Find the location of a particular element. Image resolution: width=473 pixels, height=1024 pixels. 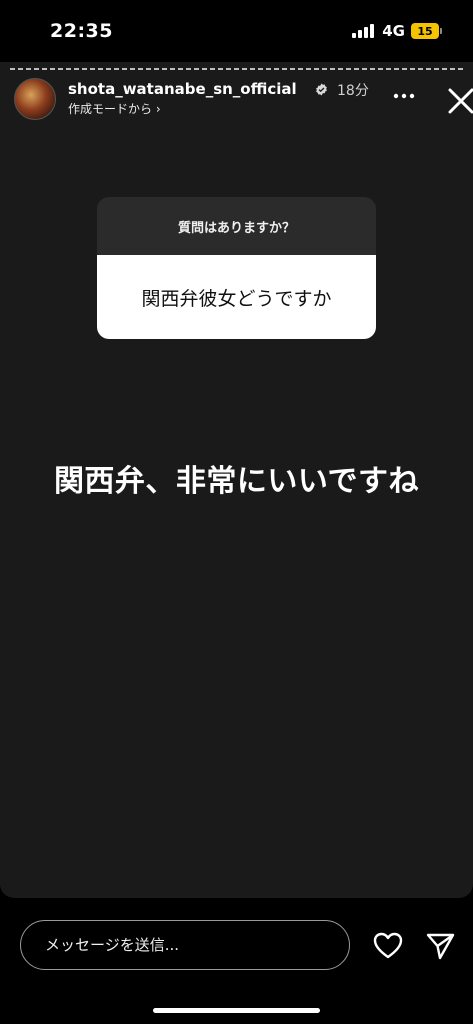

home-indicator is located at coordinates (236, 1010).